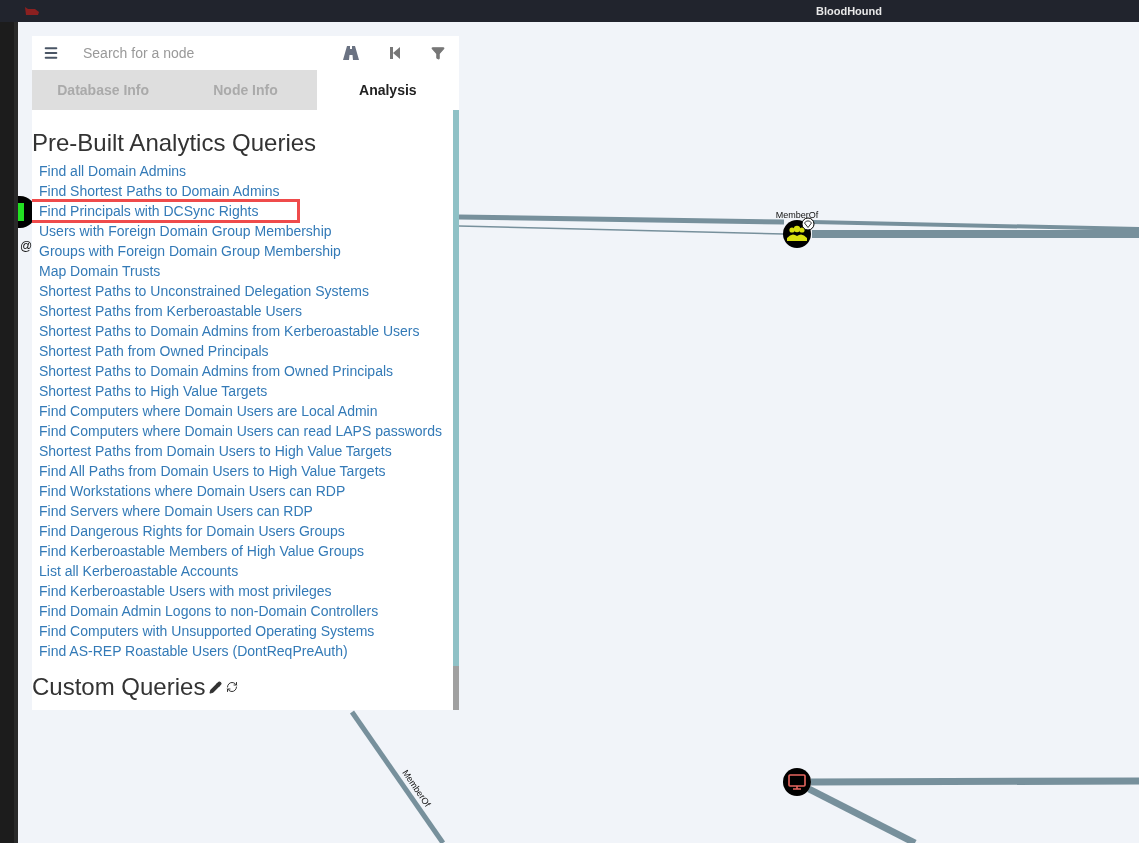 This screenshot has height=843, width=1139. Describe the element at coordinates (207, 631) in the screenshot. I see `query-link: Find Computers with Unsupported Operating Systems` at that location.